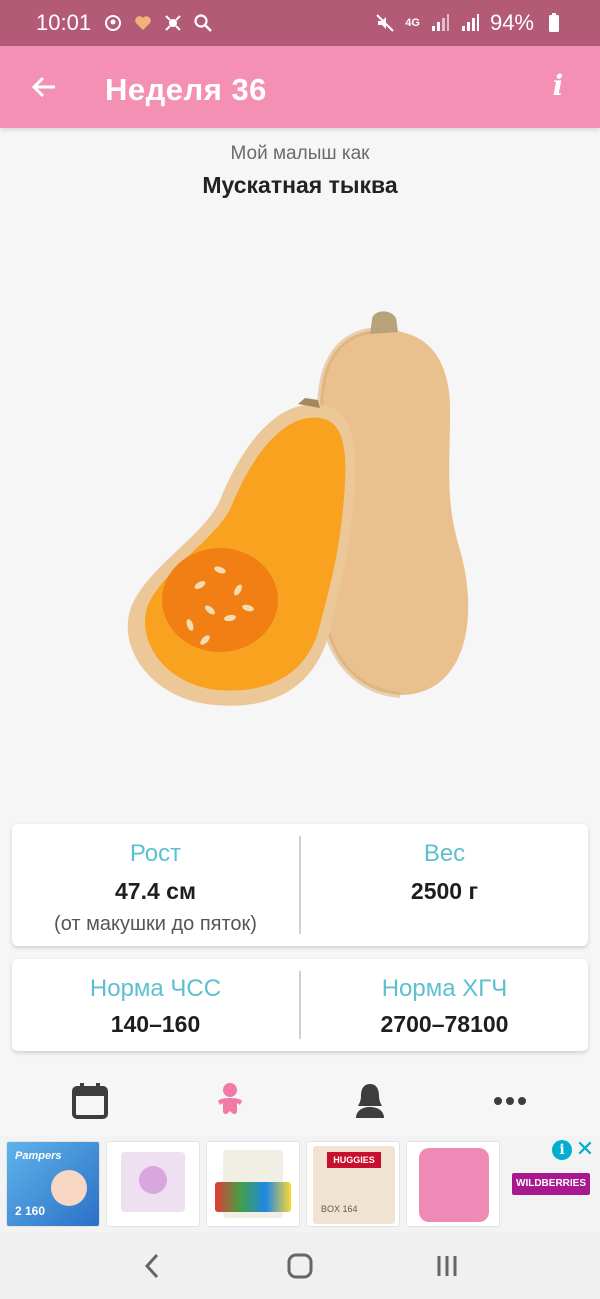 The image size is (600, 1299). What do you see at coordinates (444, 1024) in the screenshot?
I see `hcg-value: 2700–78100` at bounding box center [444, 1024].